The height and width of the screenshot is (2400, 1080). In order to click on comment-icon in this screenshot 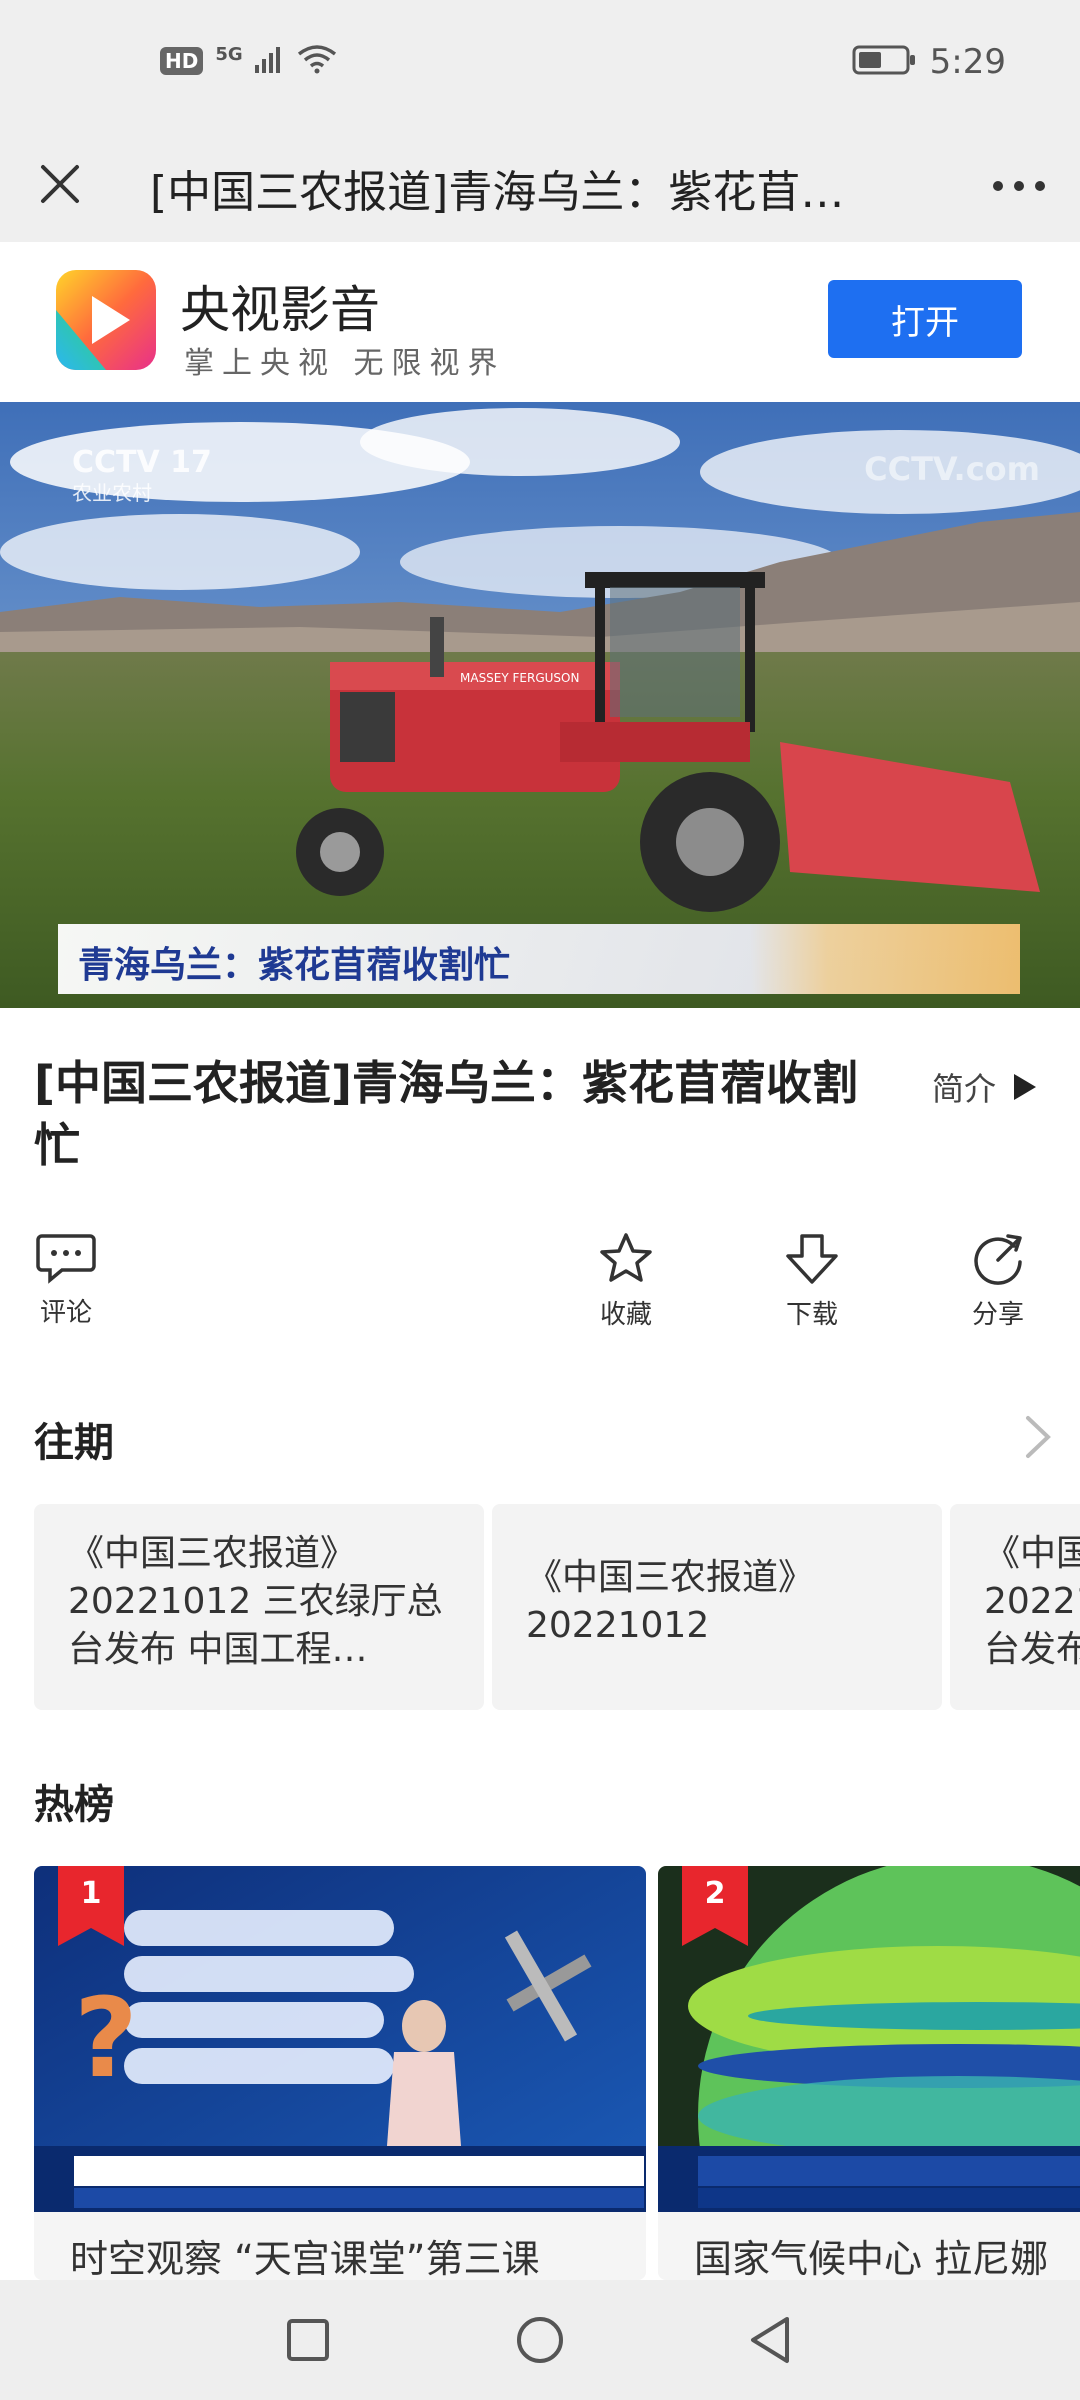, I will do `click(66, 1259)`.